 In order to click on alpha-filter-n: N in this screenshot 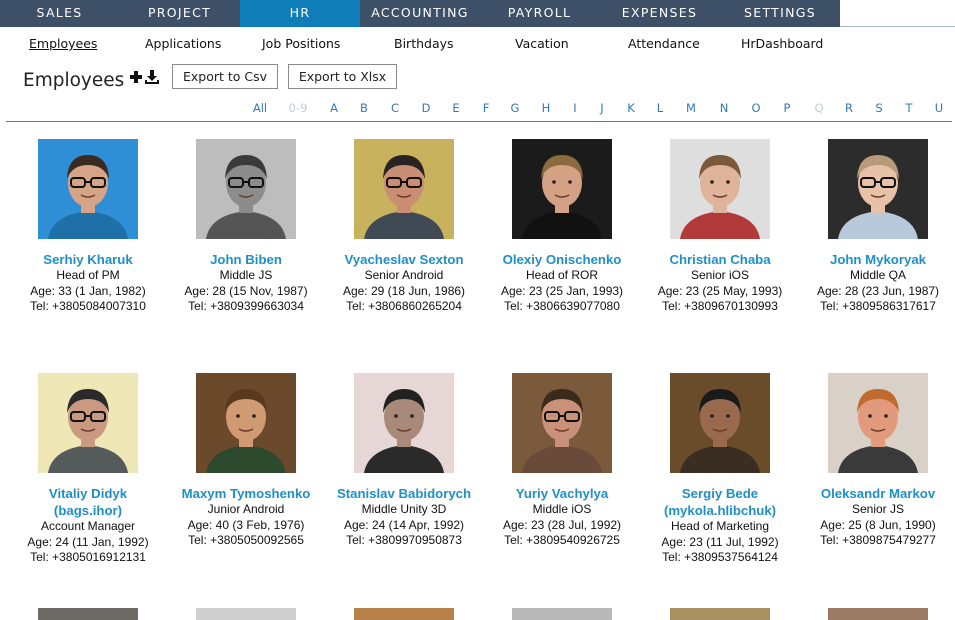, I will do `click(724, 108)`.